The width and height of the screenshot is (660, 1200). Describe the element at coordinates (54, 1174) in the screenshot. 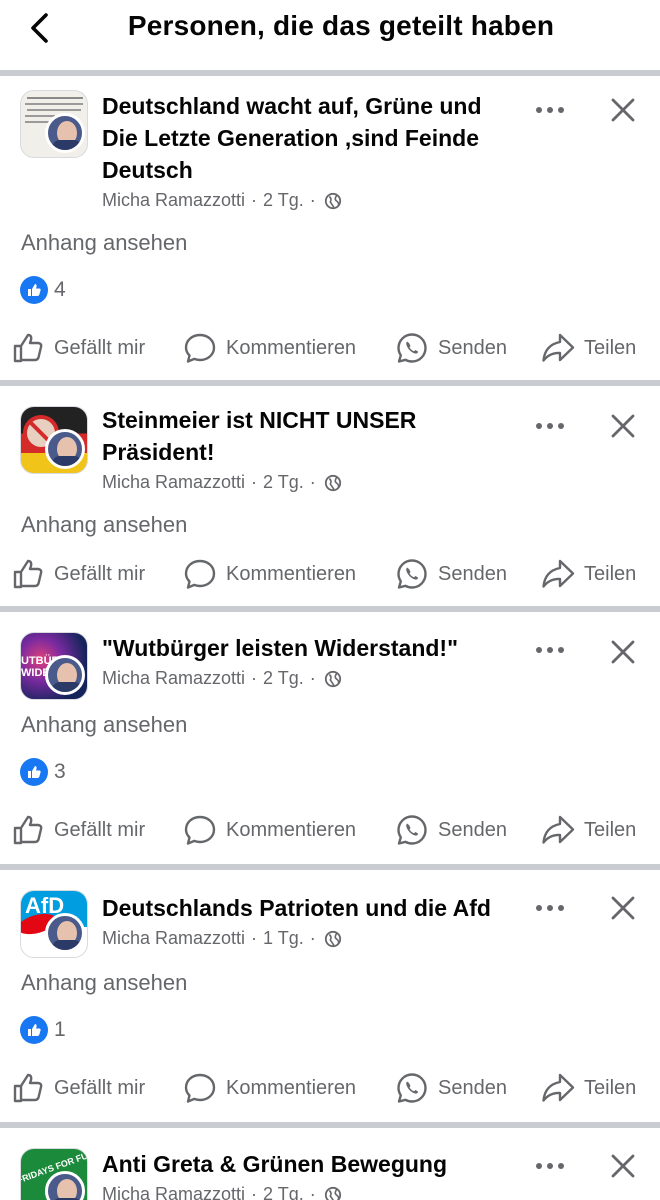

I see `post-thumbnail: FRIDAYS FOR FU` at that location.